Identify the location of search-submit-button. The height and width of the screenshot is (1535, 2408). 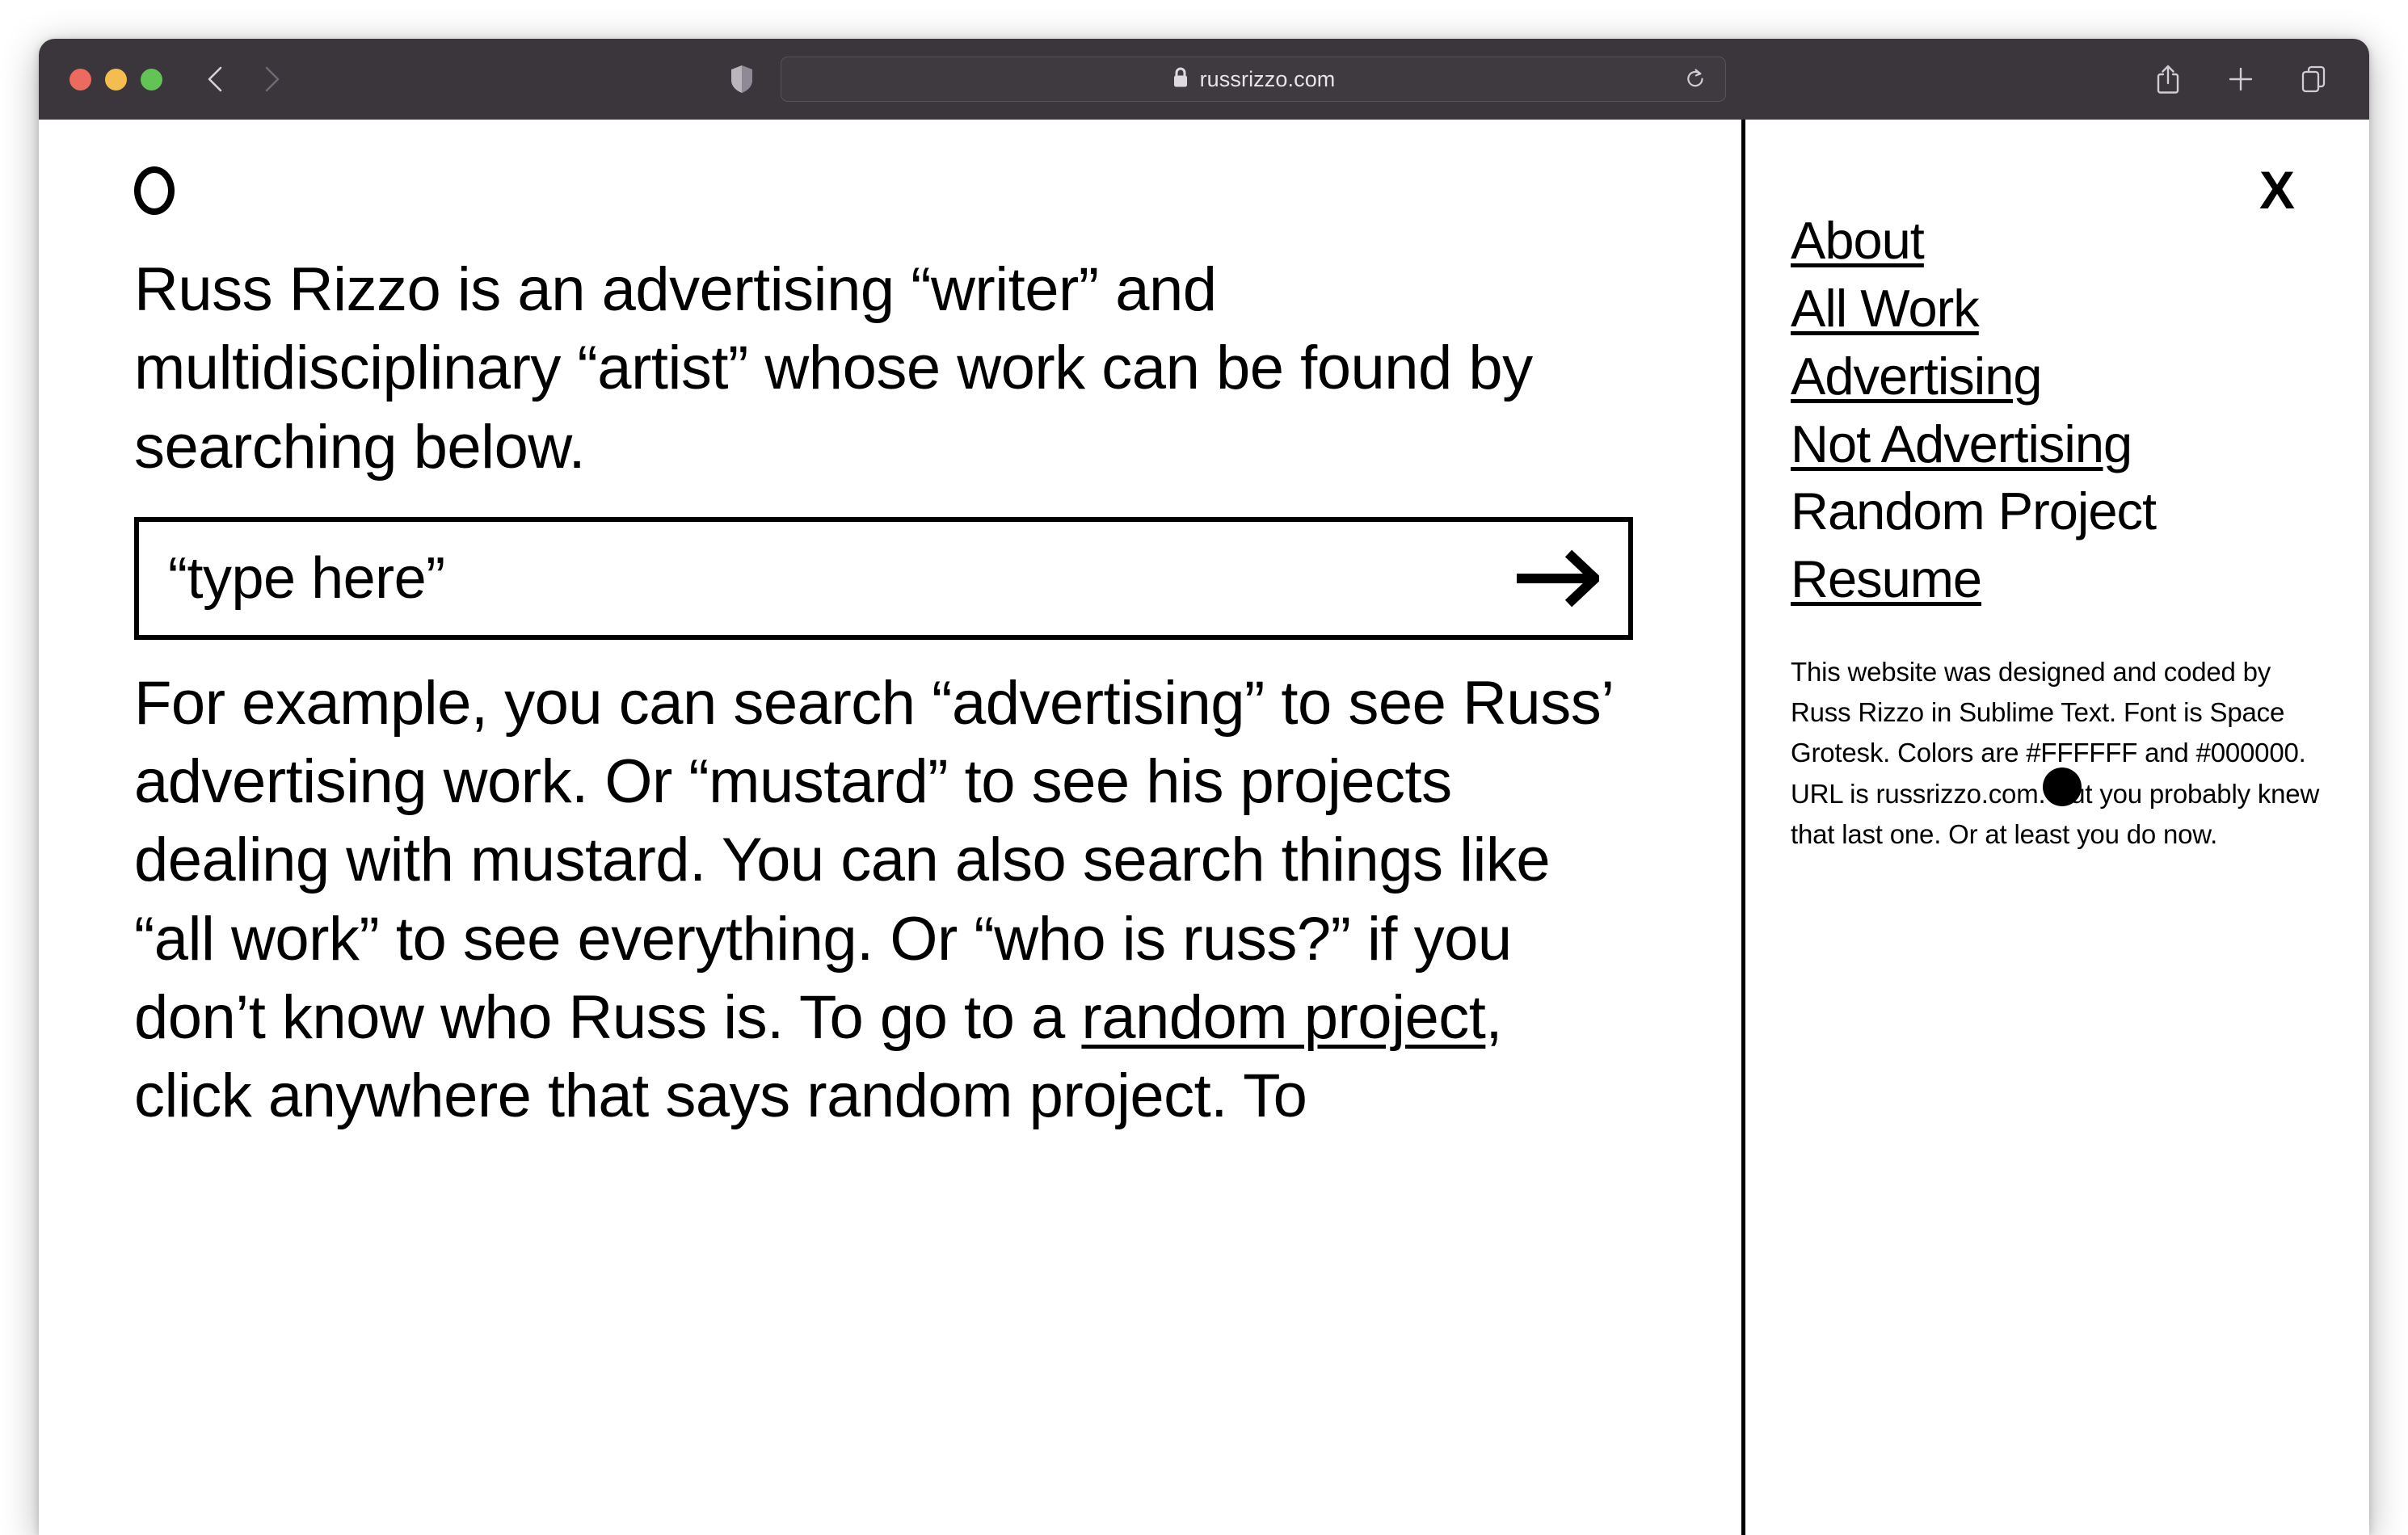
(1557, 578).